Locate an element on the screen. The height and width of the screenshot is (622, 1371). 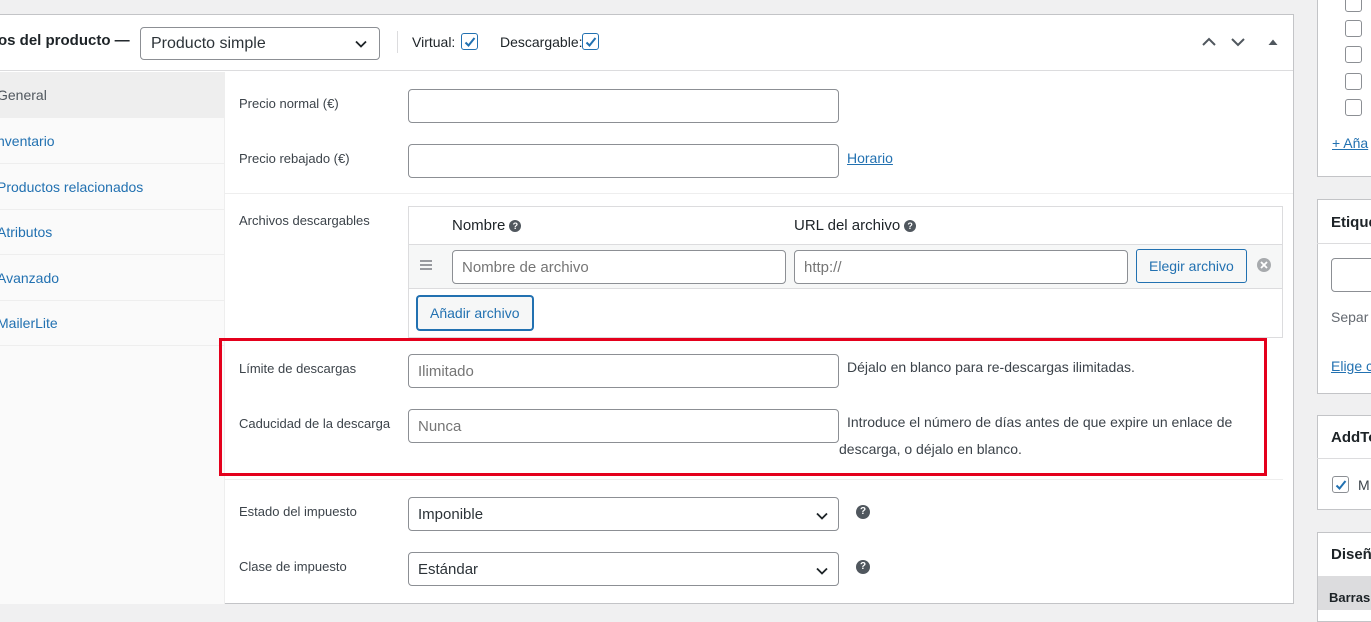
tax-status-select: Imponible is located at coordinates (623, 514).